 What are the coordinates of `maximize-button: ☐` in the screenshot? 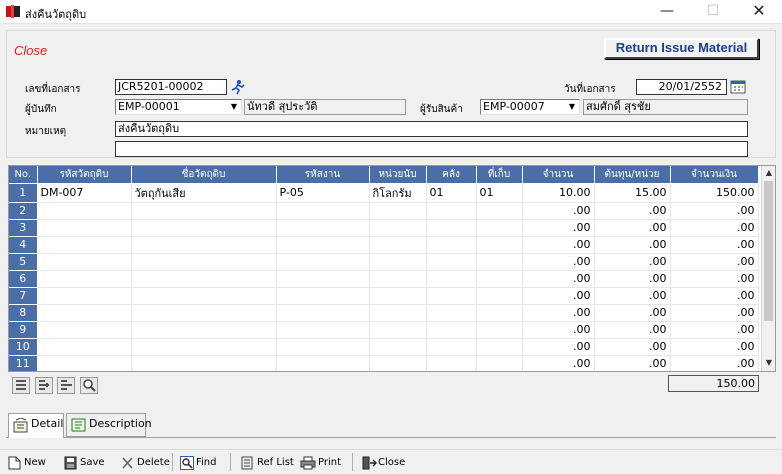 It's located at (713, 12).